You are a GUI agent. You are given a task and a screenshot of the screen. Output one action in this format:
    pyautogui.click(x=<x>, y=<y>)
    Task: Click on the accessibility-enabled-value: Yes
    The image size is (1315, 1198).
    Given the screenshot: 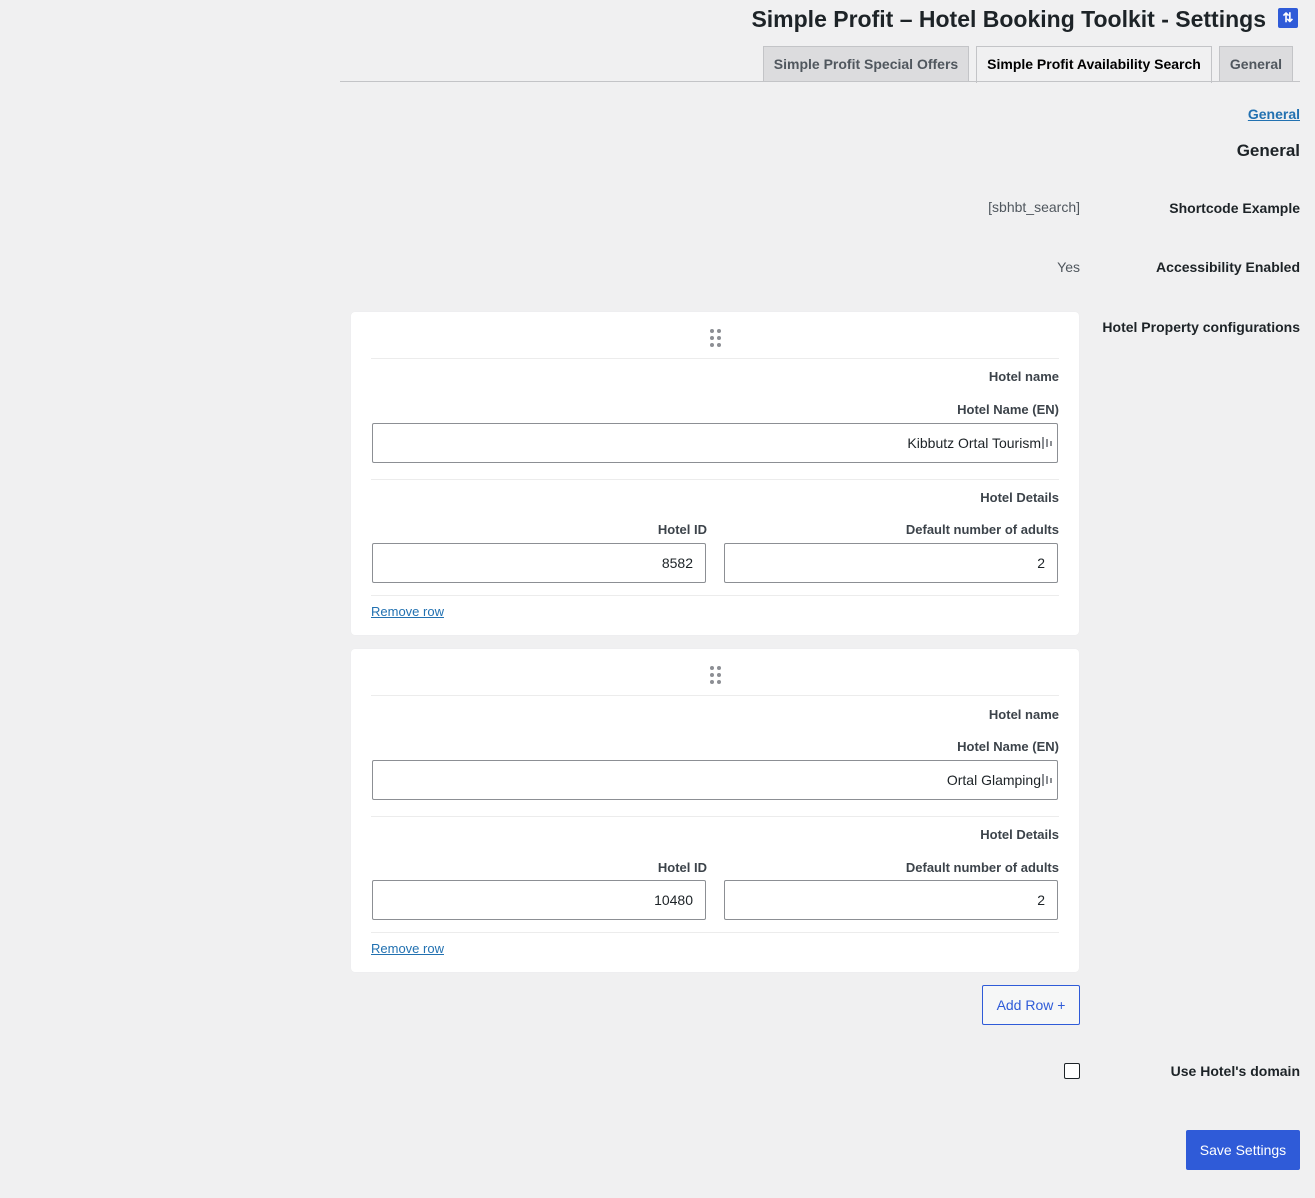 What is the action you would take?
    pyautogui.click(x=1068, y=267)
    